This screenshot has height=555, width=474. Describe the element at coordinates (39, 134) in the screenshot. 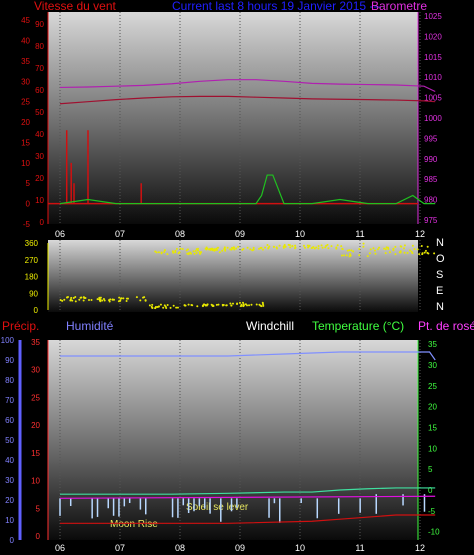

I see `gust-axis-tick: 40` at that location.